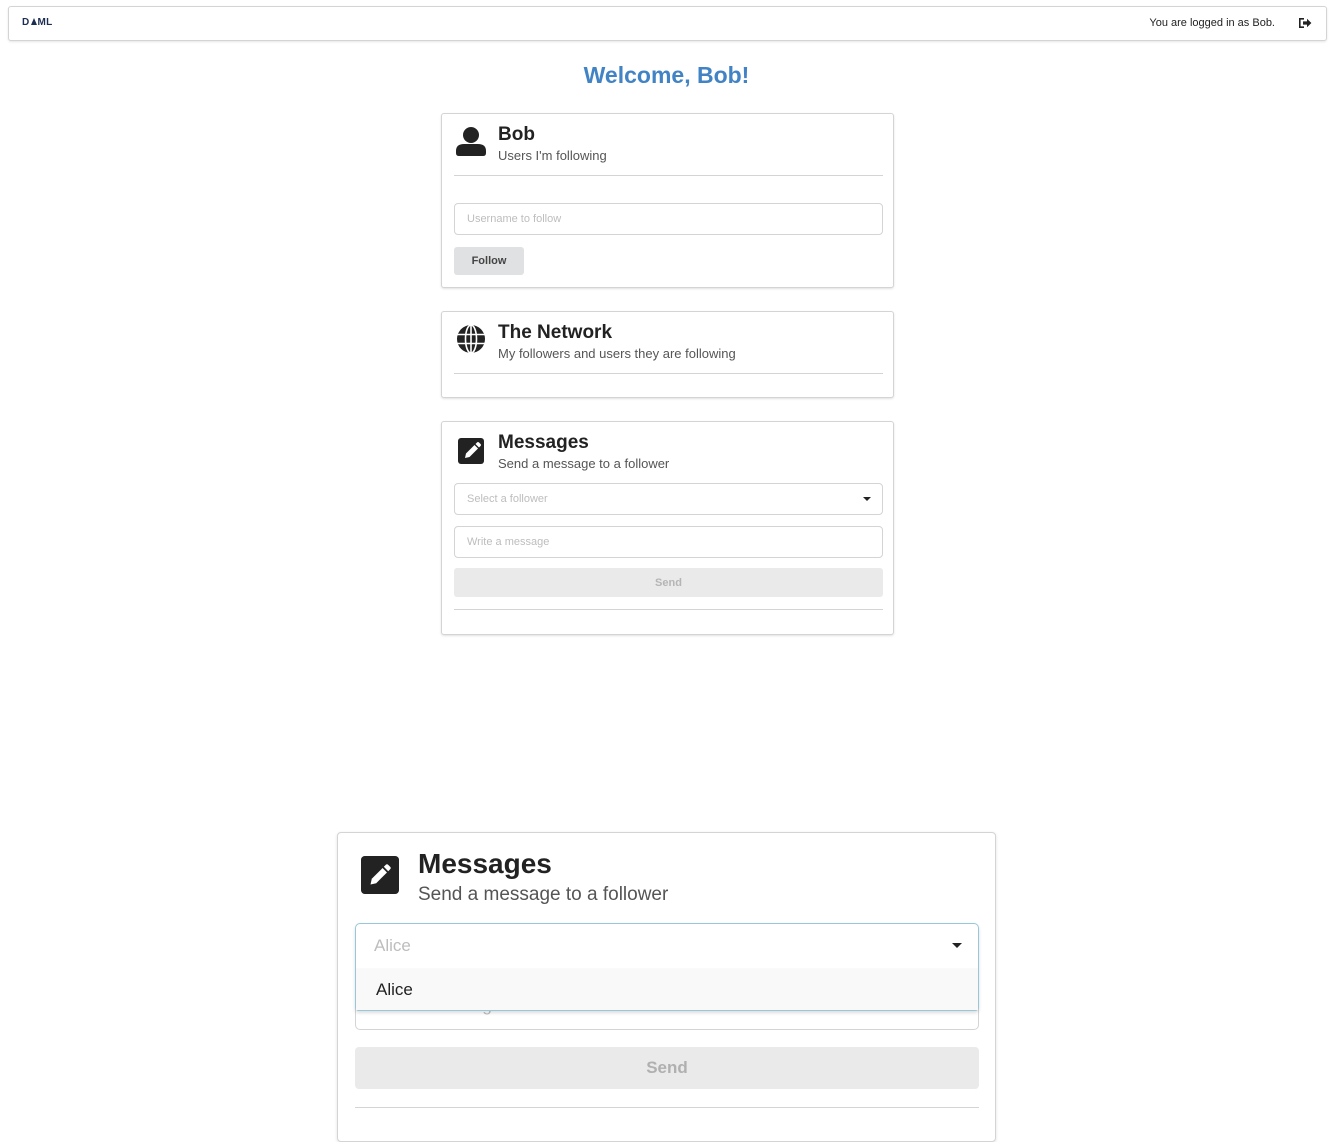 The height and width of the screenshot is (1142, 1333). What do you see at coordinates (668, 219) in the screenshot?
I see `username-to-follow-input: Username to follow` at bounding box center [668, 219].